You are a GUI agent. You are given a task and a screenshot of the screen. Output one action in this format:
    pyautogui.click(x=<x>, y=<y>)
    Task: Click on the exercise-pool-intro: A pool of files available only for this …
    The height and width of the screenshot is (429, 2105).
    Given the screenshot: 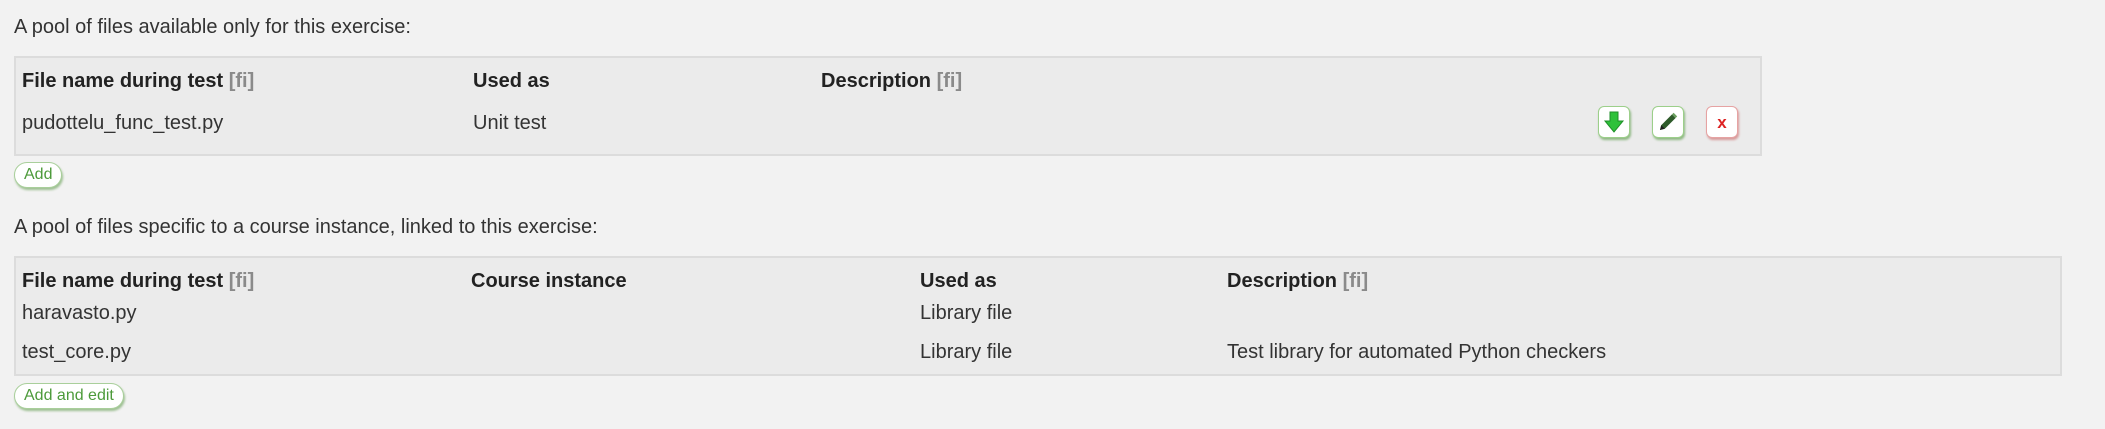 What is the action you would take?
    pyautogui.click(x=212, y=27)
    